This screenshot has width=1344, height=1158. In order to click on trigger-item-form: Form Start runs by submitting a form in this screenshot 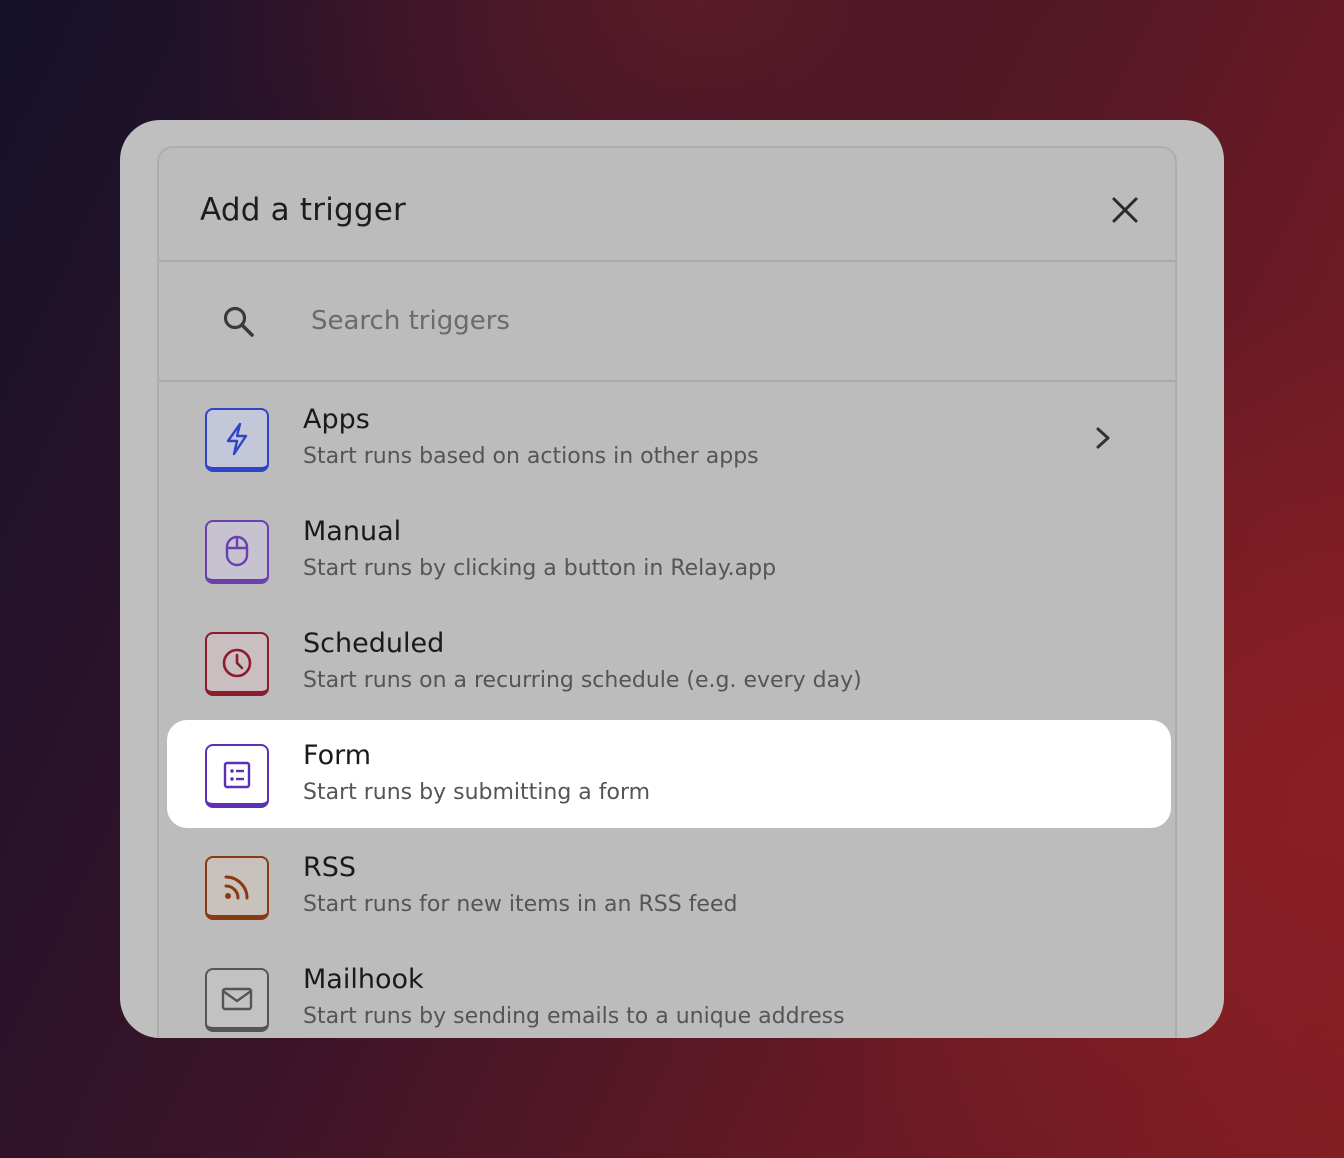, I will do `click(669, 774)`.